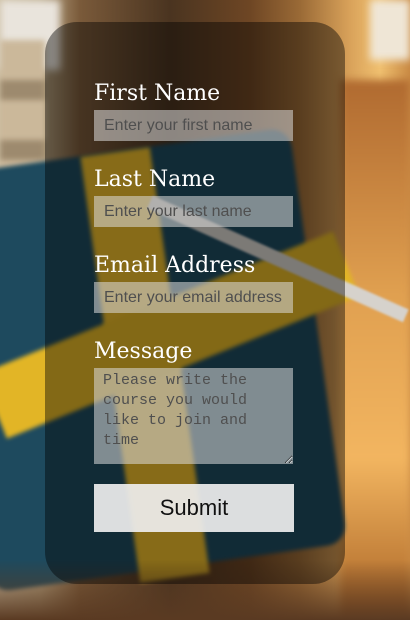 This screenshot has width=410, height=620. I want to click on last-name-input, so click(193, 211).